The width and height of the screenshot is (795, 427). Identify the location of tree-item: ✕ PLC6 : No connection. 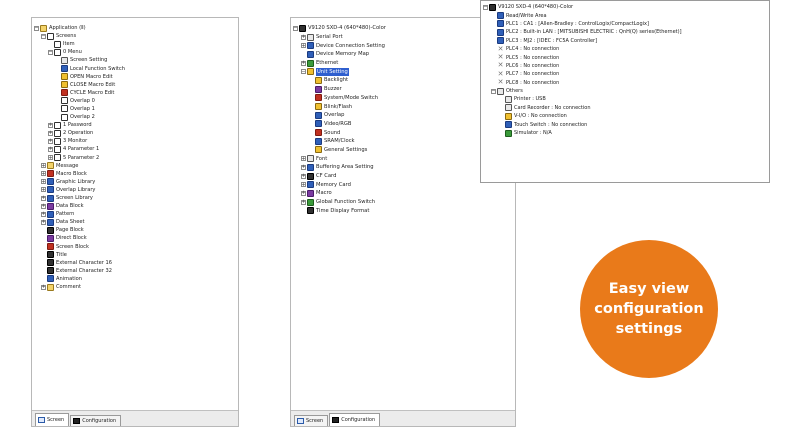
(625, 66).